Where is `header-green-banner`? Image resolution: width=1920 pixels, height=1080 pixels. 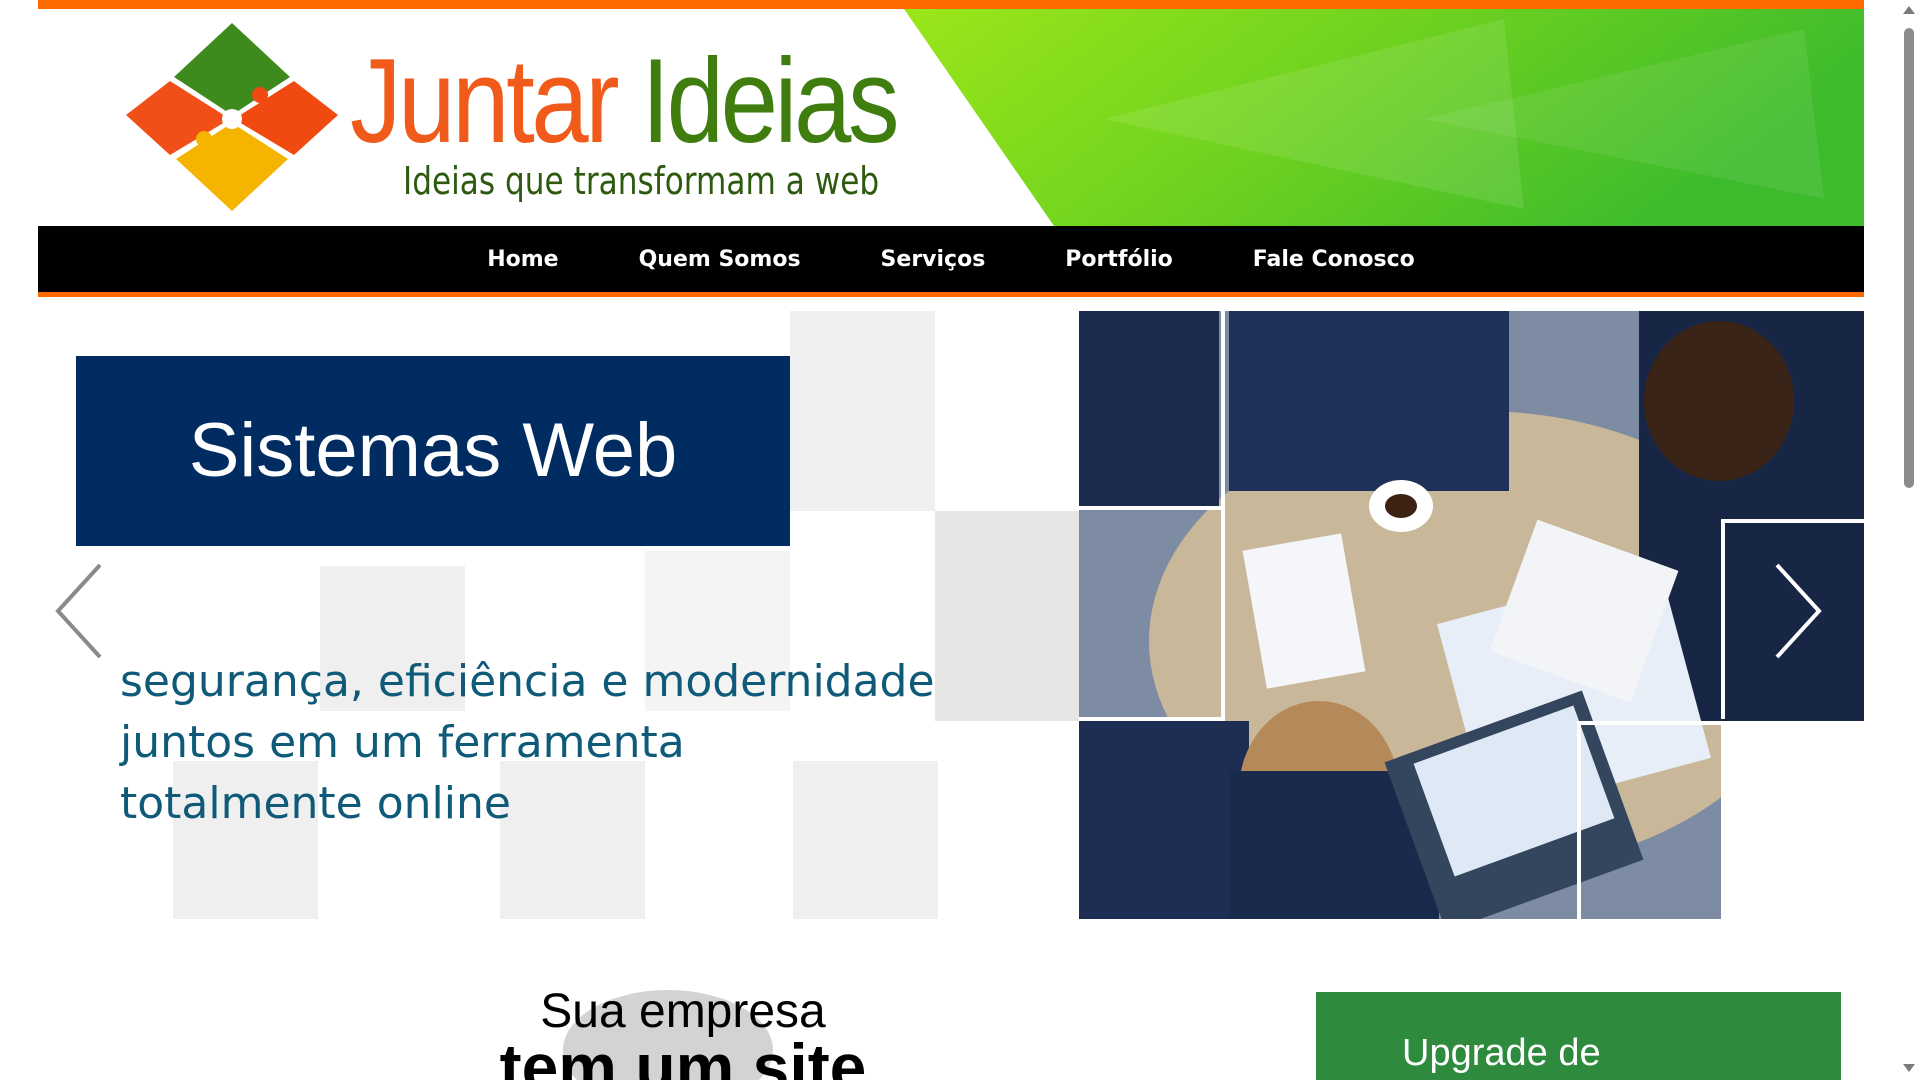
header-green-banner is located at coordinates (1384, 117).